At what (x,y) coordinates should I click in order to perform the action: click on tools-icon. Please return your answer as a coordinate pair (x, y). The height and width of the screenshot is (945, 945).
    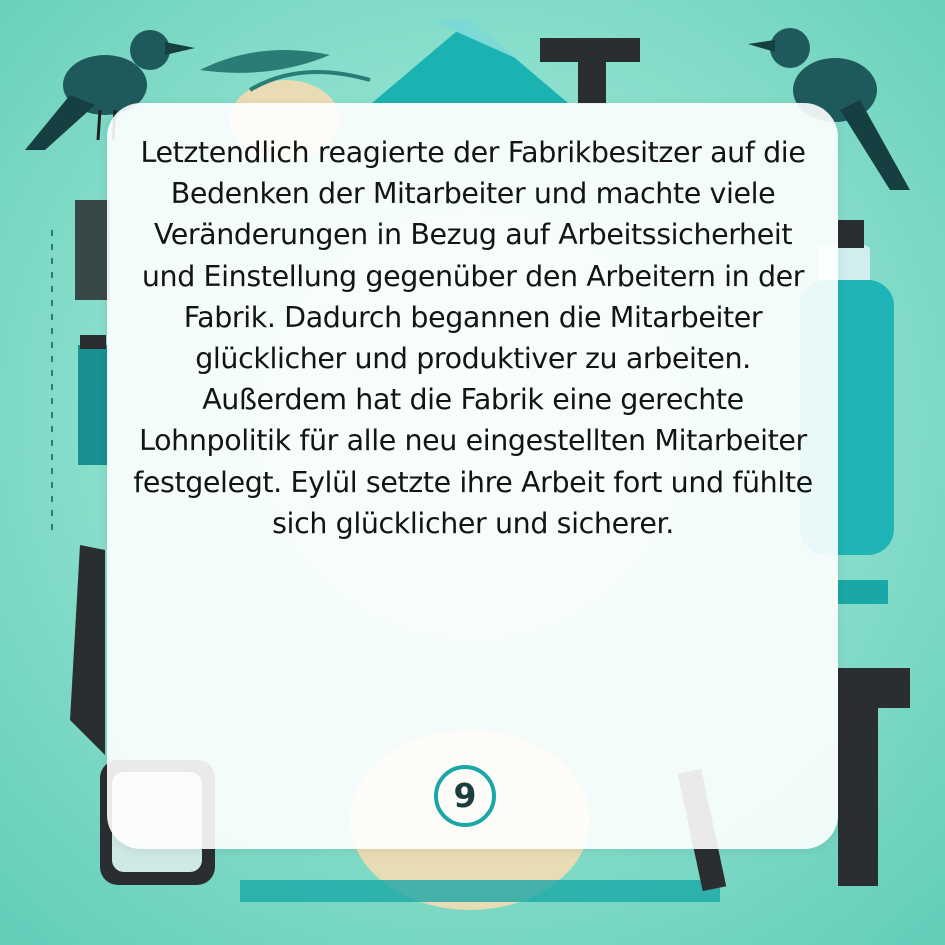
    Looking at the image, I should click on (874, 777).